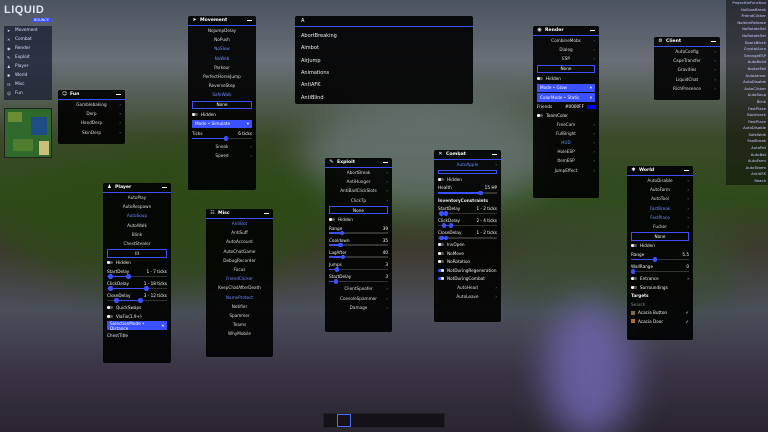 The image size is (768, 432). What do you see at coordinates (467, 225) in the screenshot?
I see `clickdelay-slider` at bounding box center [467, 225].